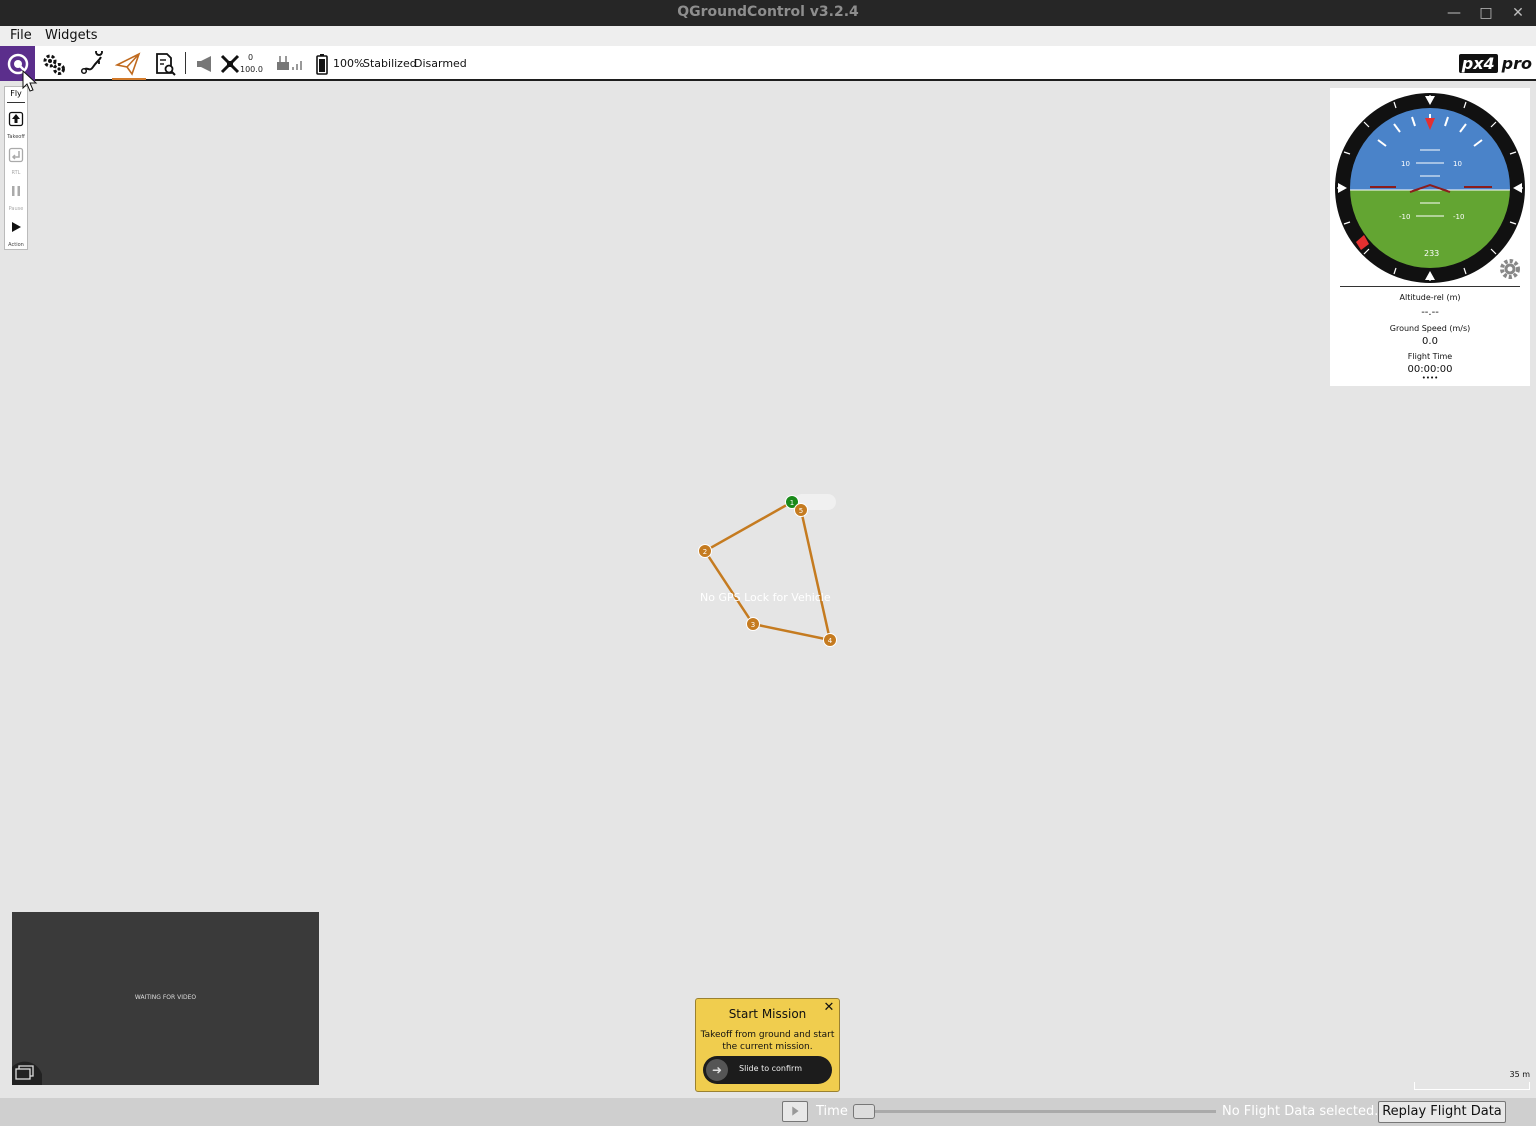  I want to click on active-view-indicator, so click(129, 79).